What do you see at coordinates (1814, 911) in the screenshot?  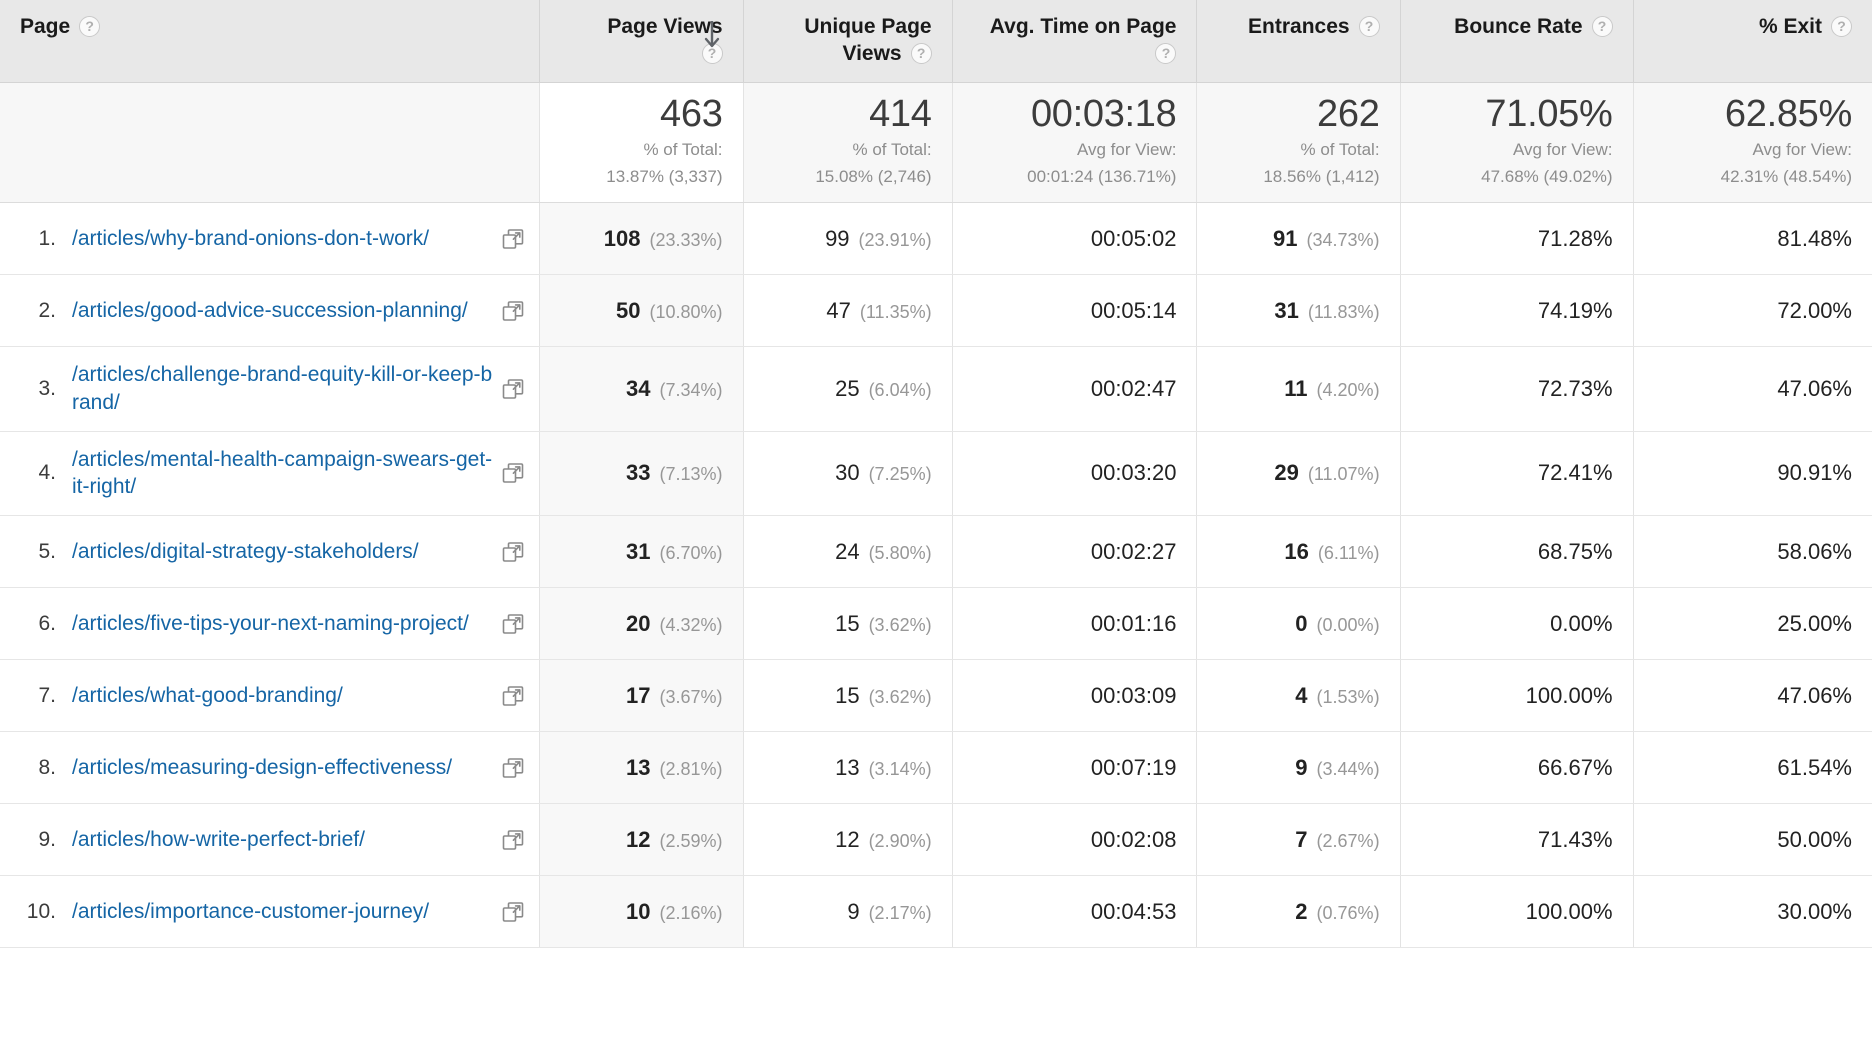 I see `pct-exit-value: 30.00%` at bounding box center [1814, 911].